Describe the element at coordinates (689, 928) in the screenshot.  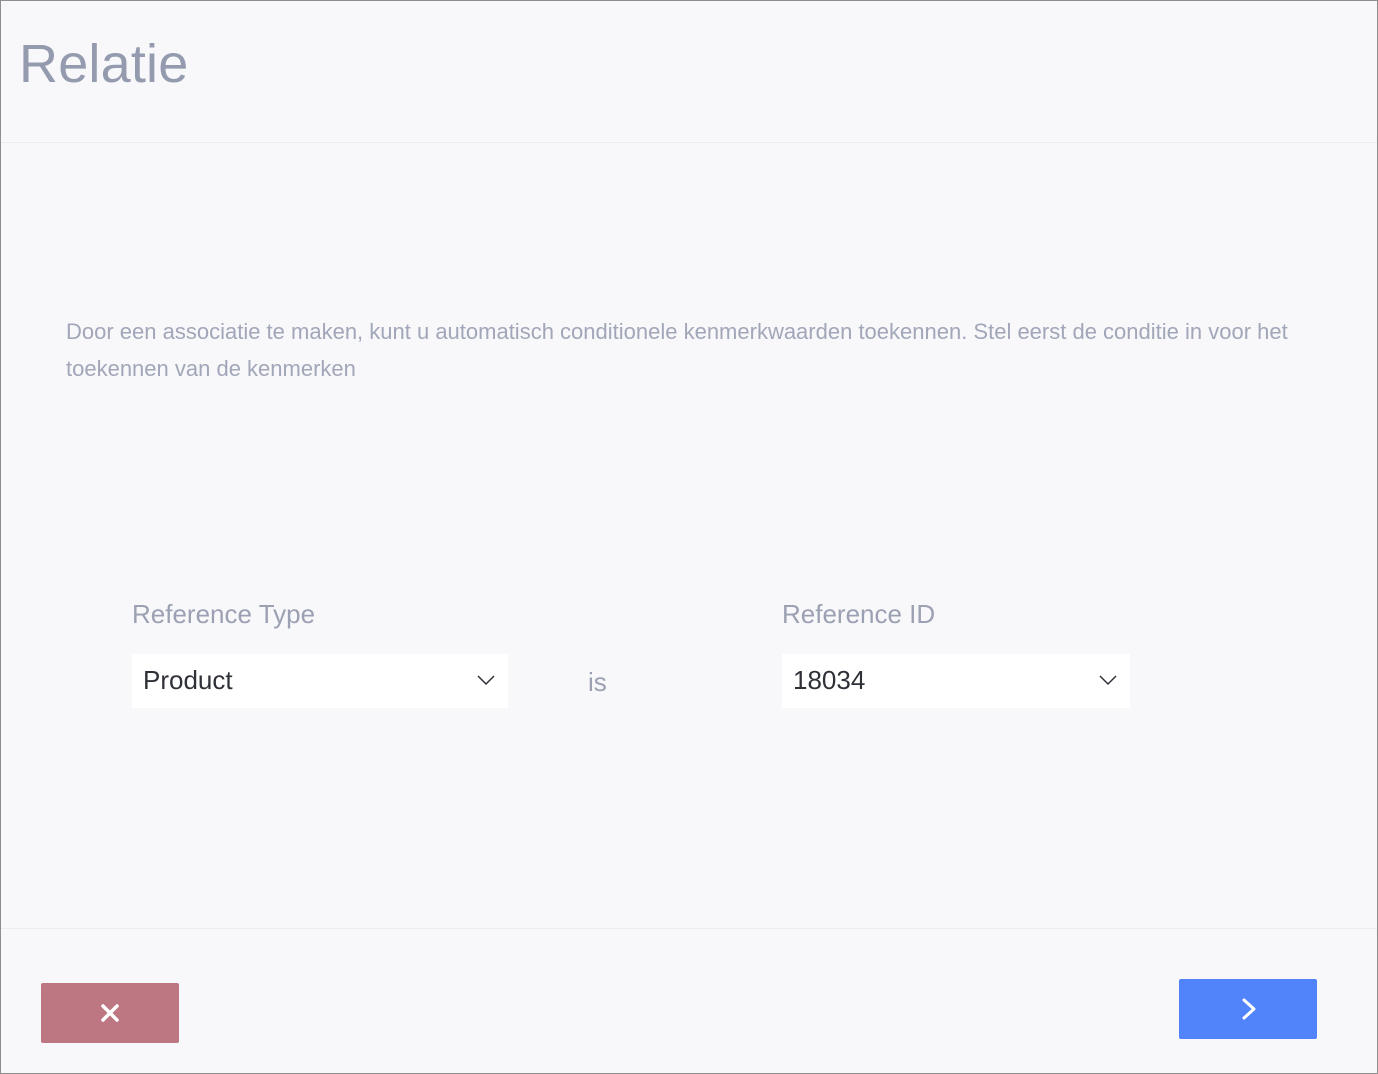
I see `footer-divider` at that location.